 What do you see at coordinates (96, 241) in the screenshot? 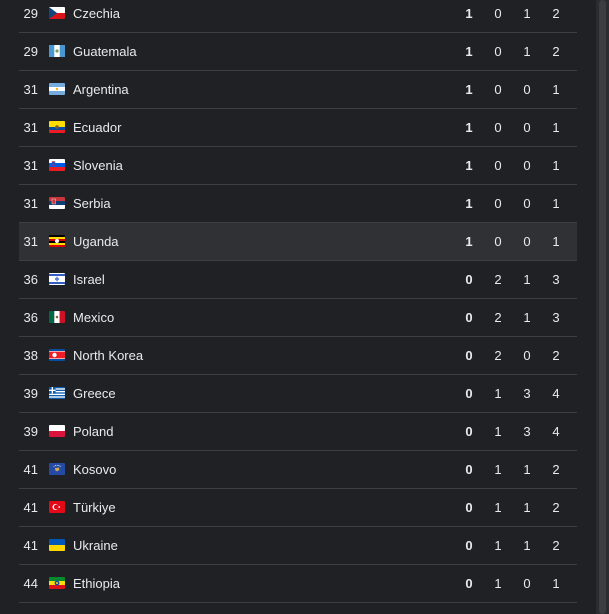
I see `country-name: Uganda` at bounding box center [96, 241].